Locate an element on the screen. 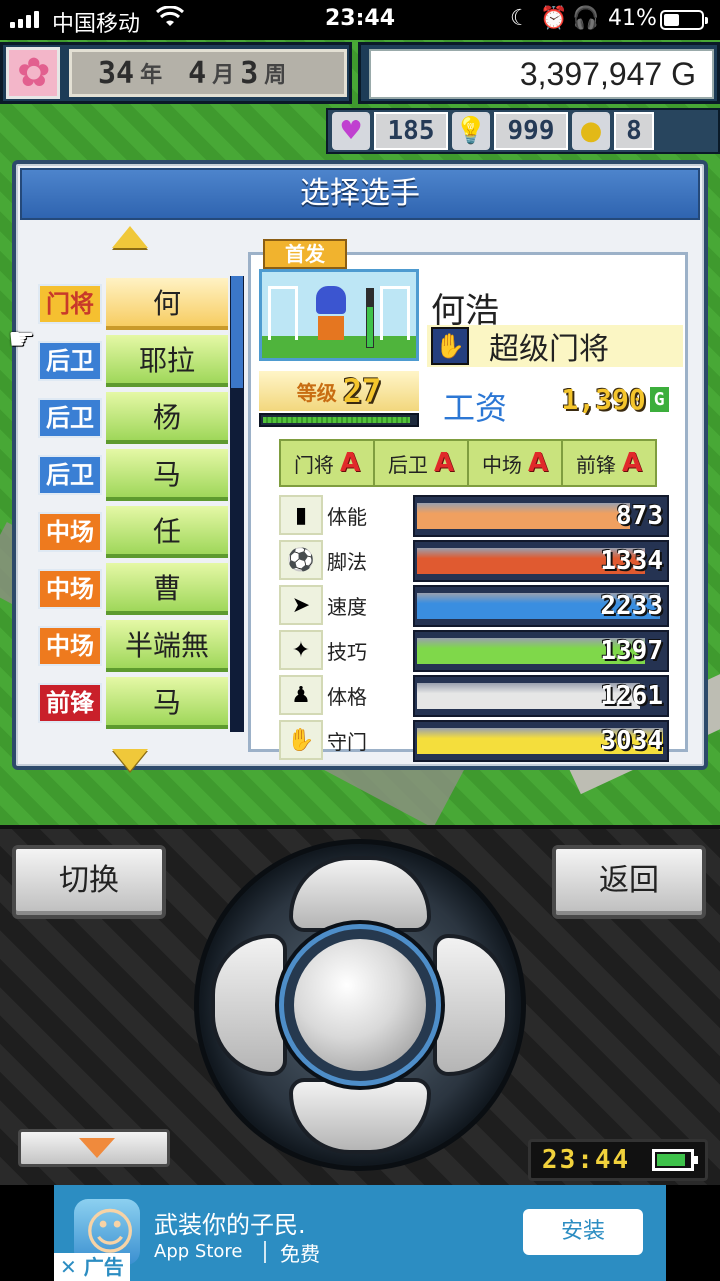  aptitude-label: 前锋 is located at coordinates (595, 464).